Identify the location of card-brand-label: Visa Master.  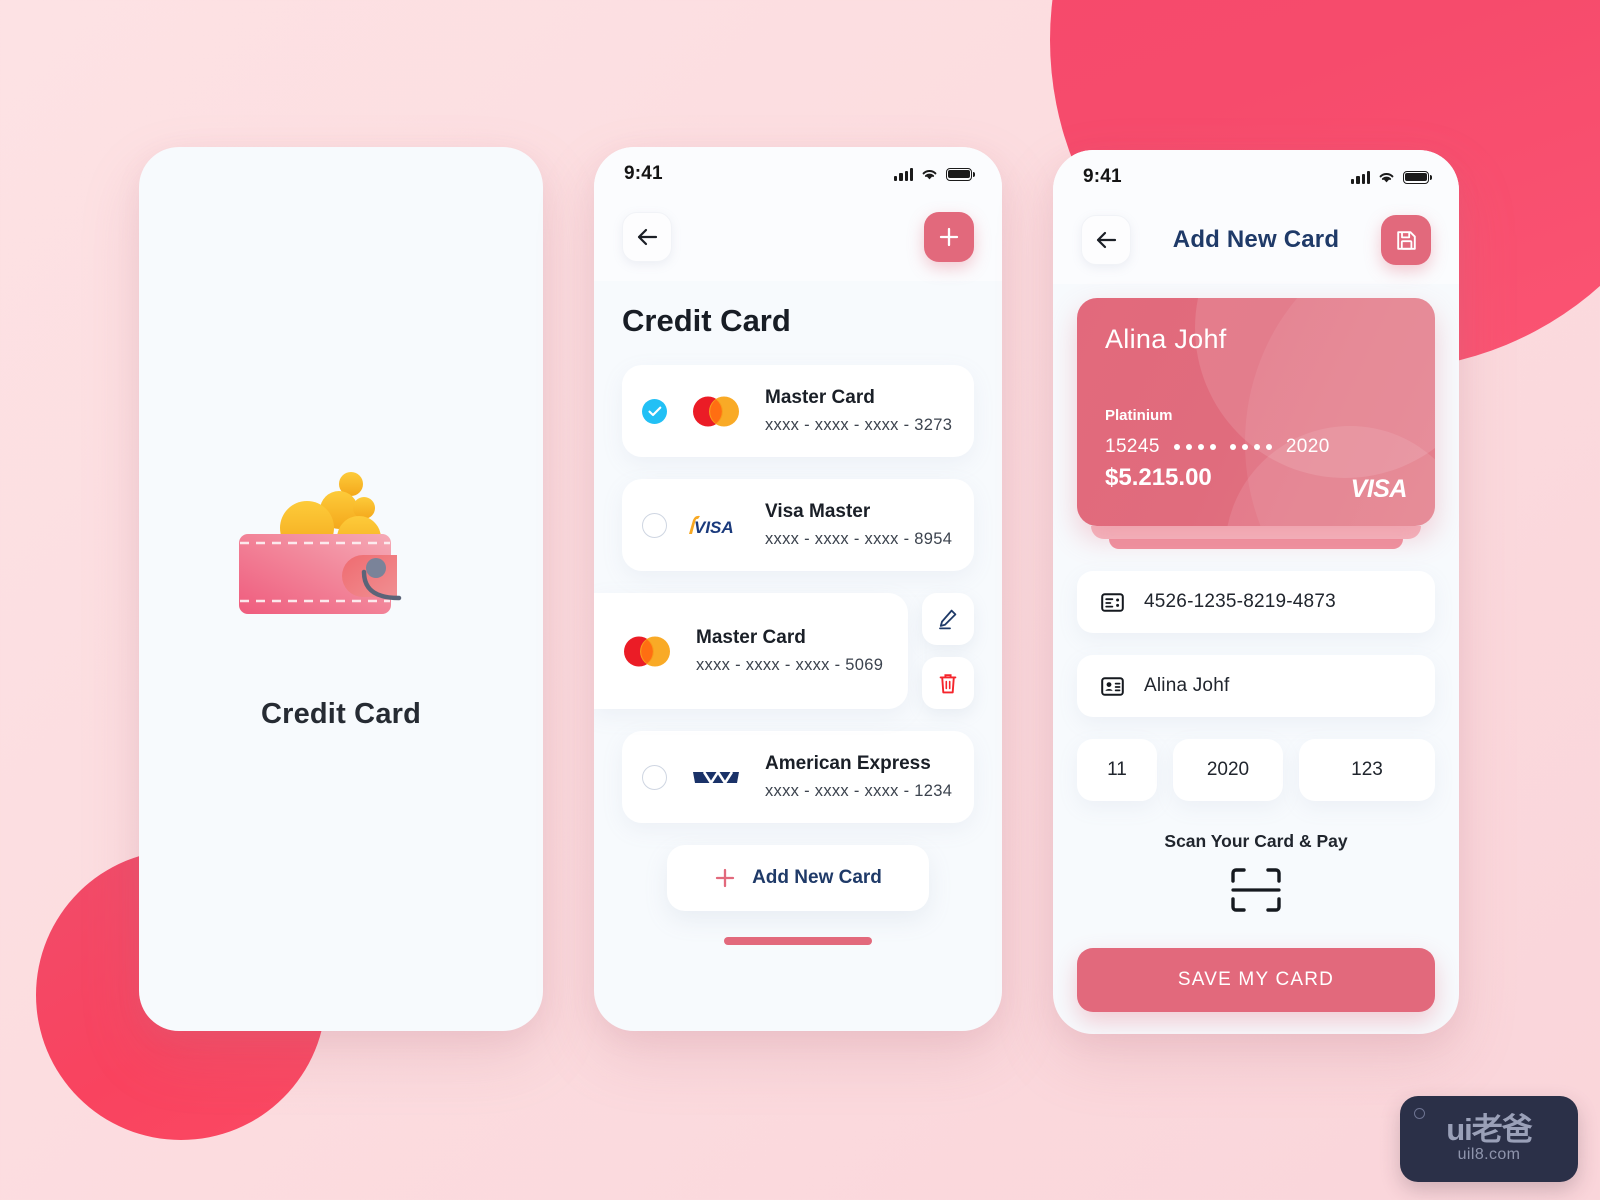
(818, 511).